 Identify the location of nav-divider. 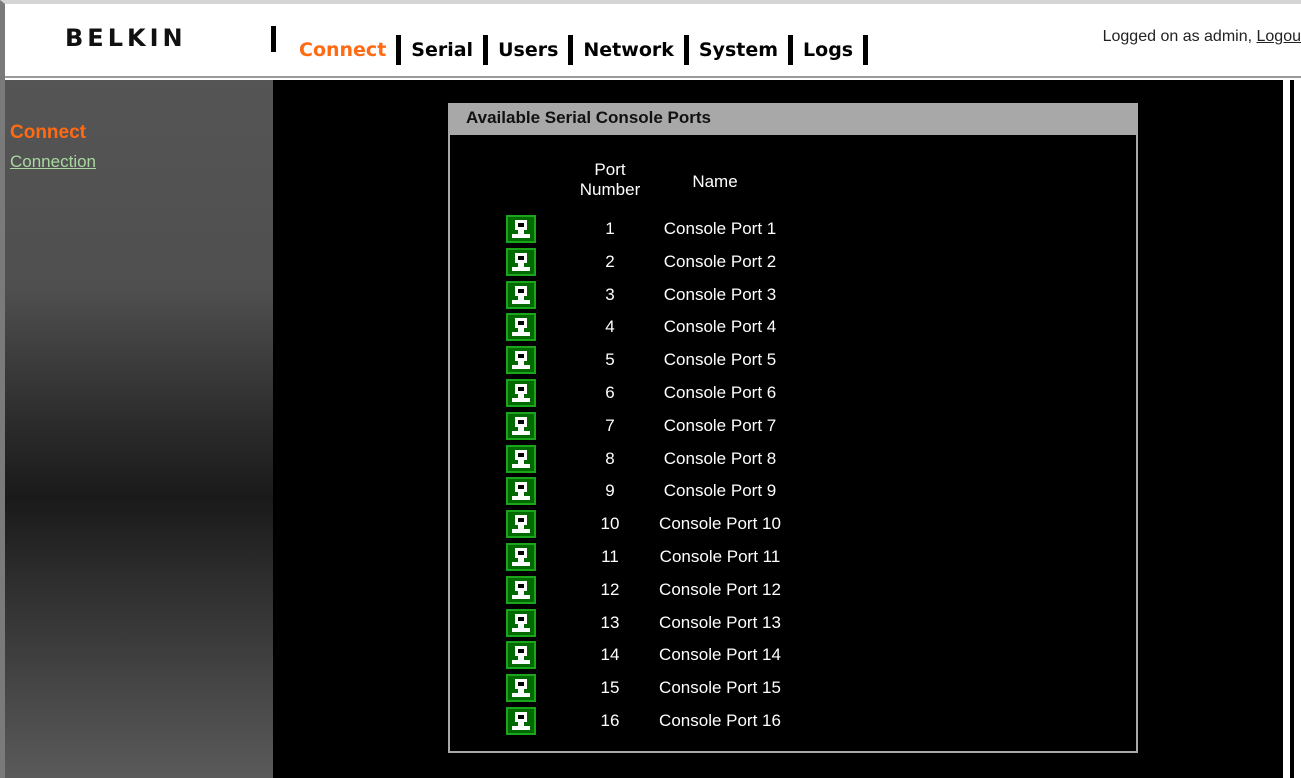
(866, 50).